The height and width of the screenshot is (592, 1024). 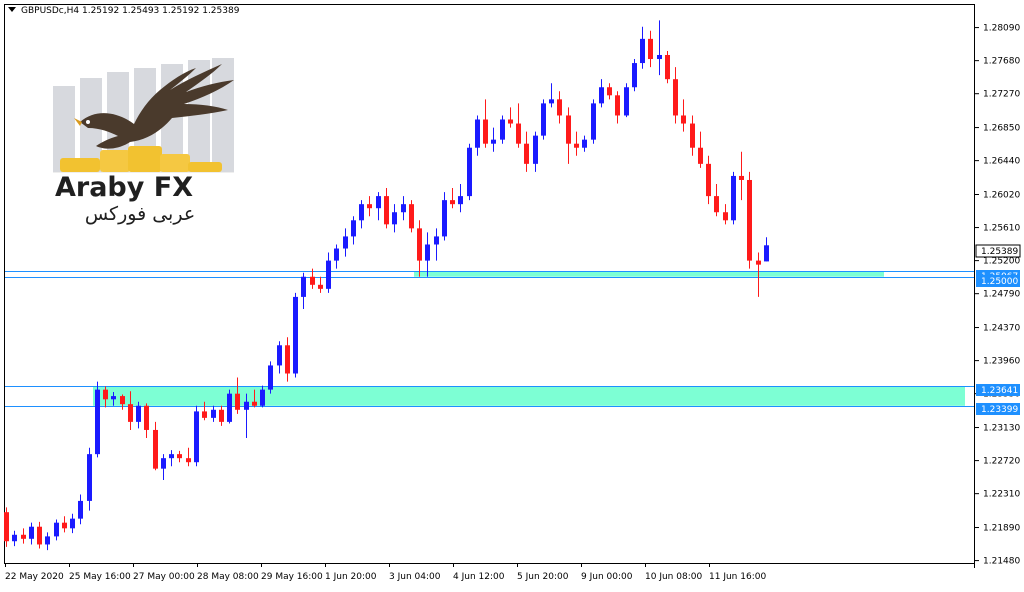 What do you see at coordinates (1001, 462) in the screenshot?
I see `price-tick-label: 1.22720` at bounding box center [1001, 462].